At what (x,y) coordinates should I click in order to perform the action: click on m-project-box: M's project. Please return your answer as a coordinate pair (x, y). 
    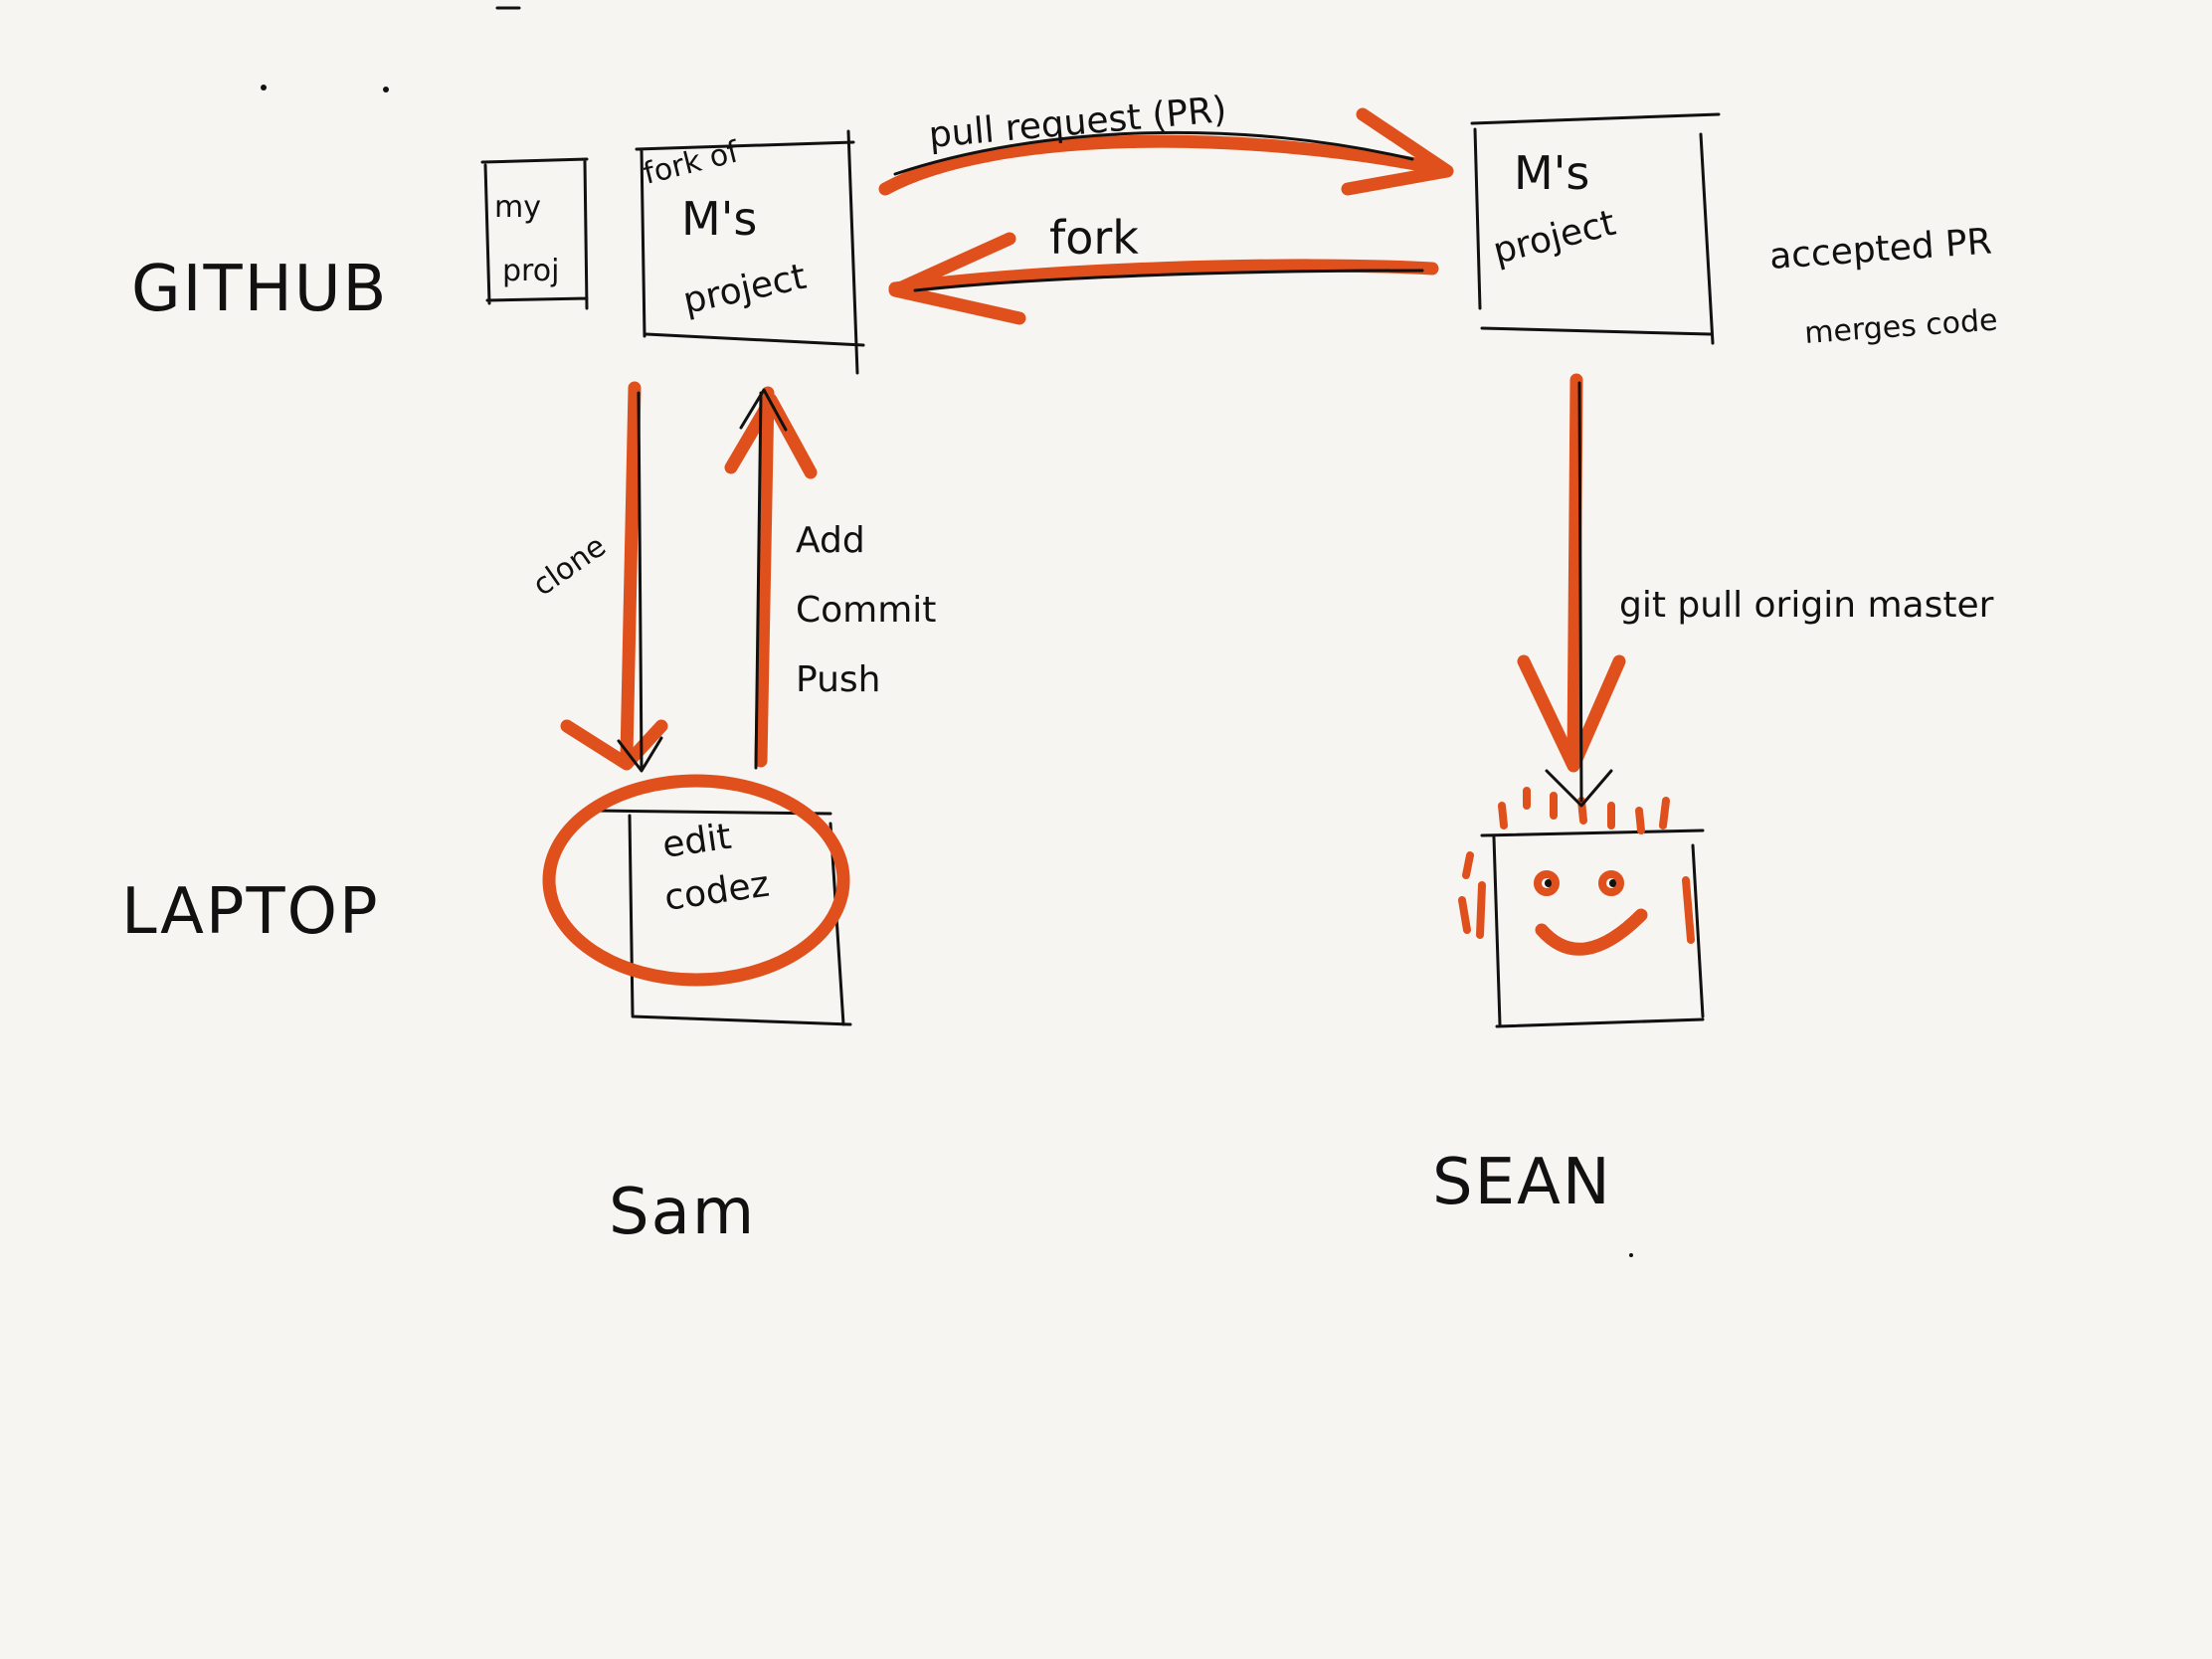
    Looking at the image, I should click on (1595, 228).